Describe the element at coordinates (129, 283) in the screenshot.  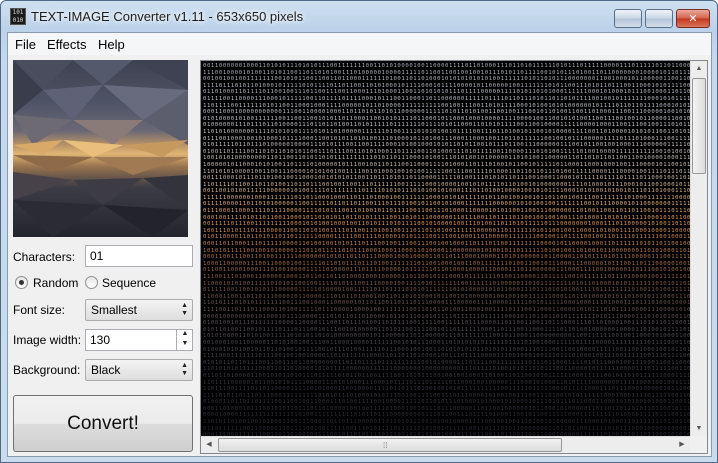
I see `sequence-radio-label: Sequence` at that location.